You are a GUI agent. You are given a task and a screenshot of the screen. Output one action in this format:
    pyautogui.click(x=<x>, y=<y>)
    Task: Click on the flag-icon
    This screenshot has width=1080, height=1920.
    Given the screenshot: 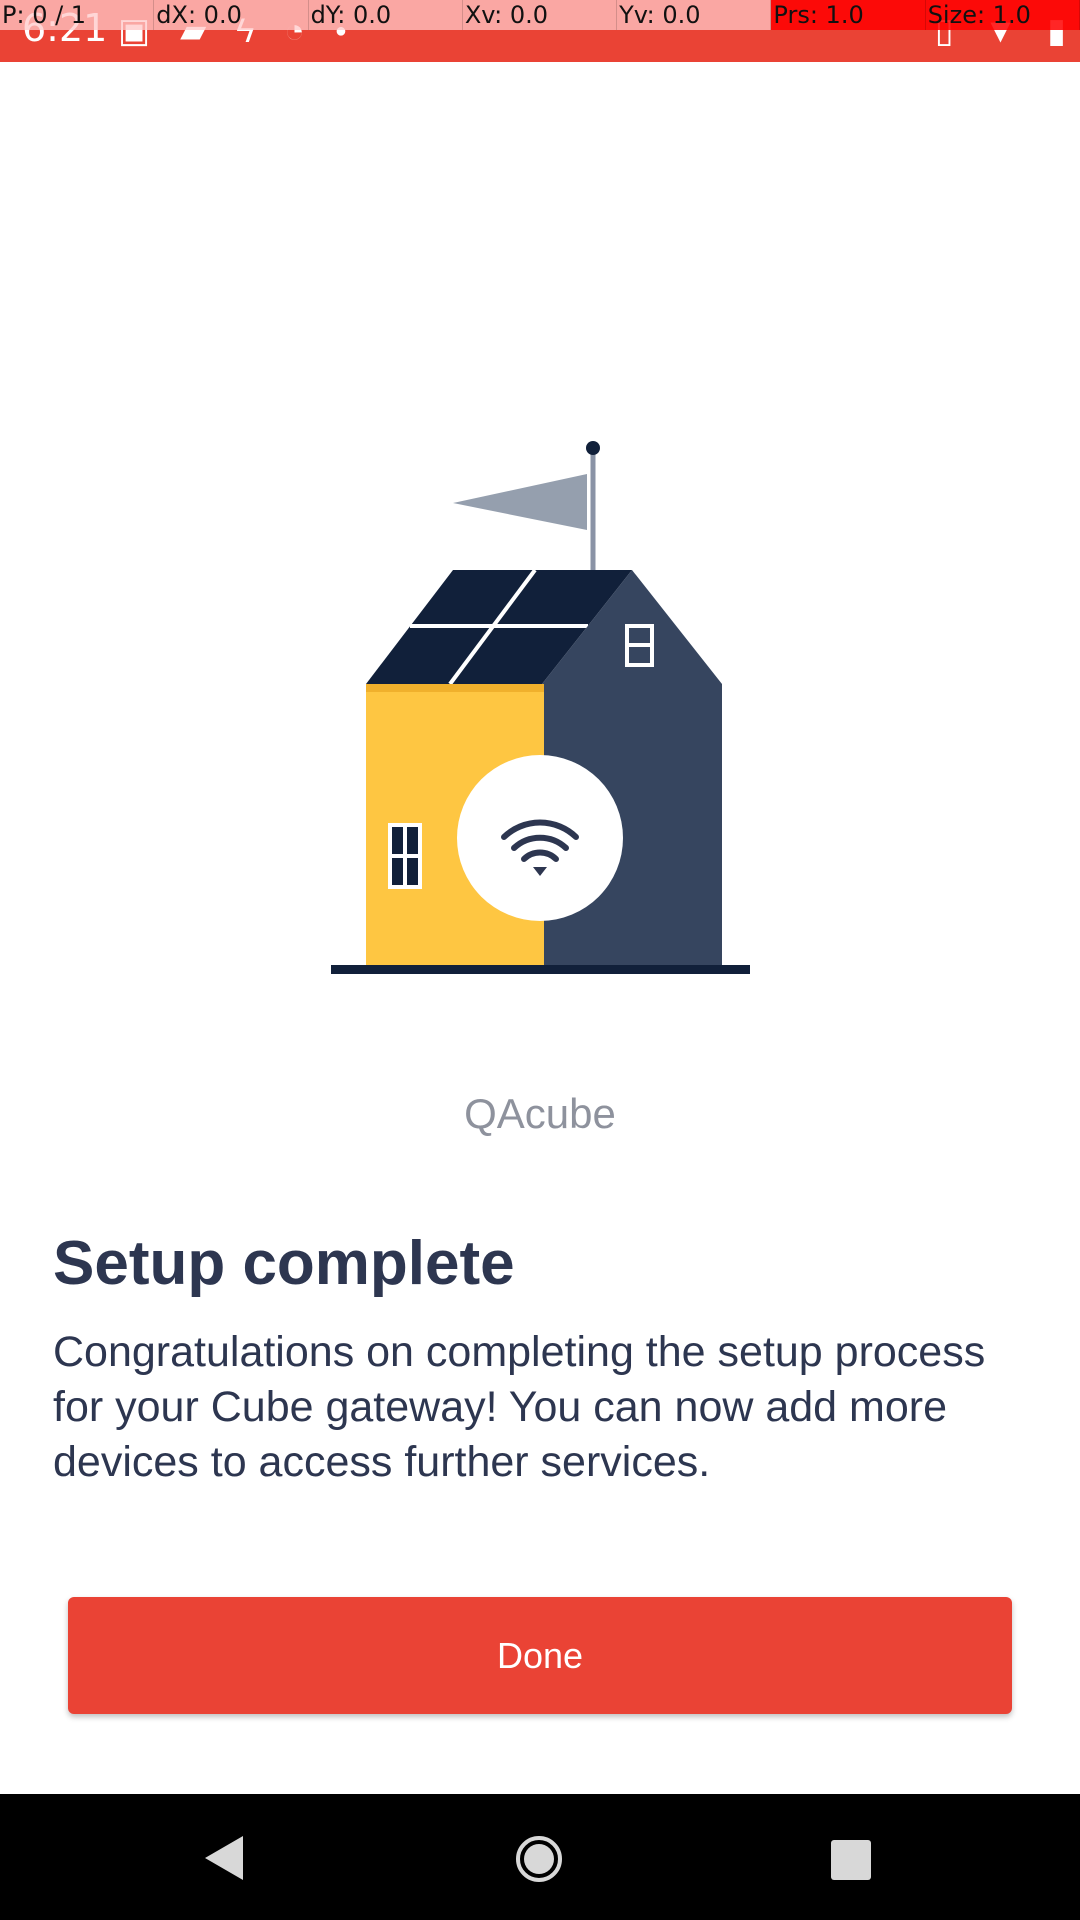 What is the action you would take?
    pyautogui.click(x=520, y=502)
    